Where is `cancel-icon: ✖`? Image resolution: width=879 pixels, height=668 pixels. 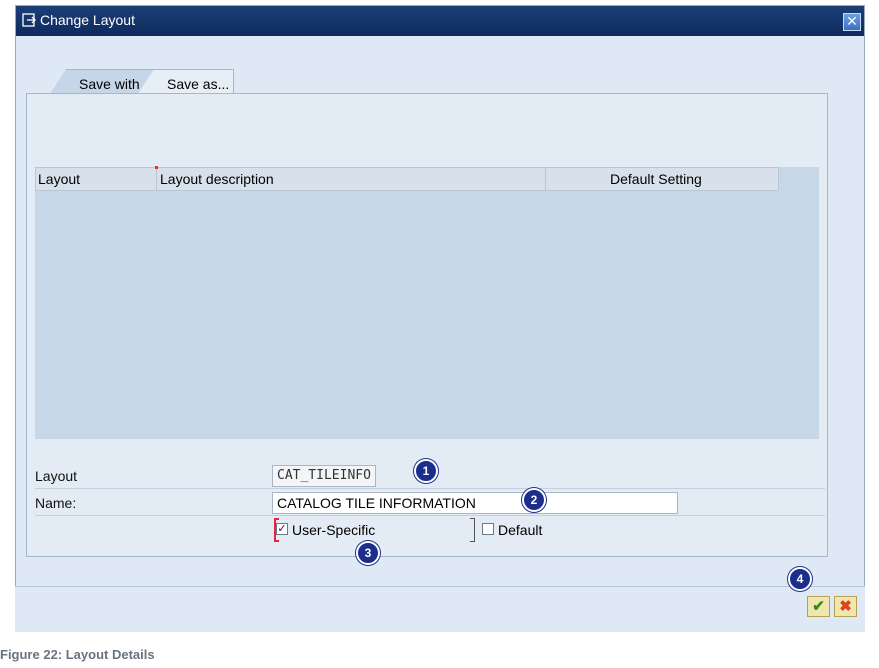
cancel-icon: ✖ is located at coordinates (845, 606).